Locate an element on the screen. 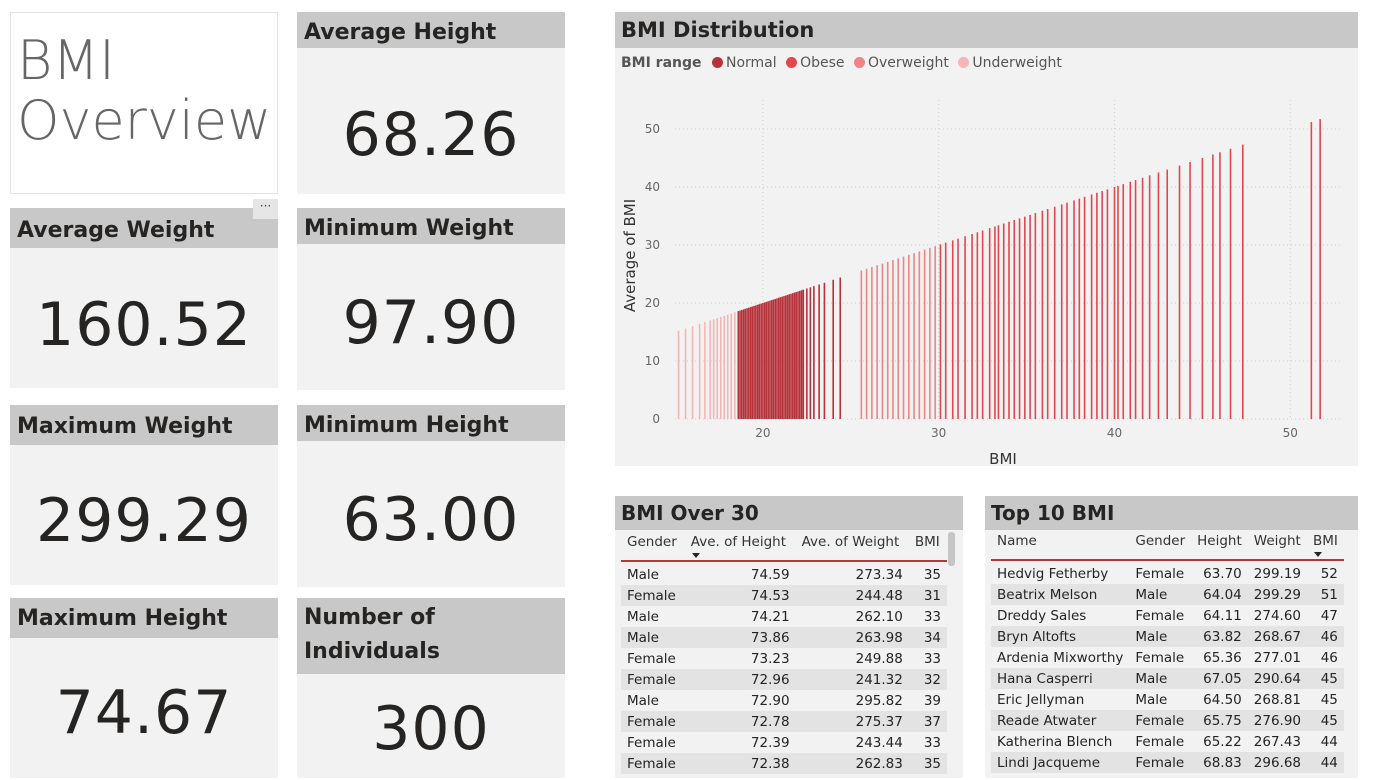 The image size is (1395, 780). table-cell: 68.83 is located at coordinates (1219, 762).